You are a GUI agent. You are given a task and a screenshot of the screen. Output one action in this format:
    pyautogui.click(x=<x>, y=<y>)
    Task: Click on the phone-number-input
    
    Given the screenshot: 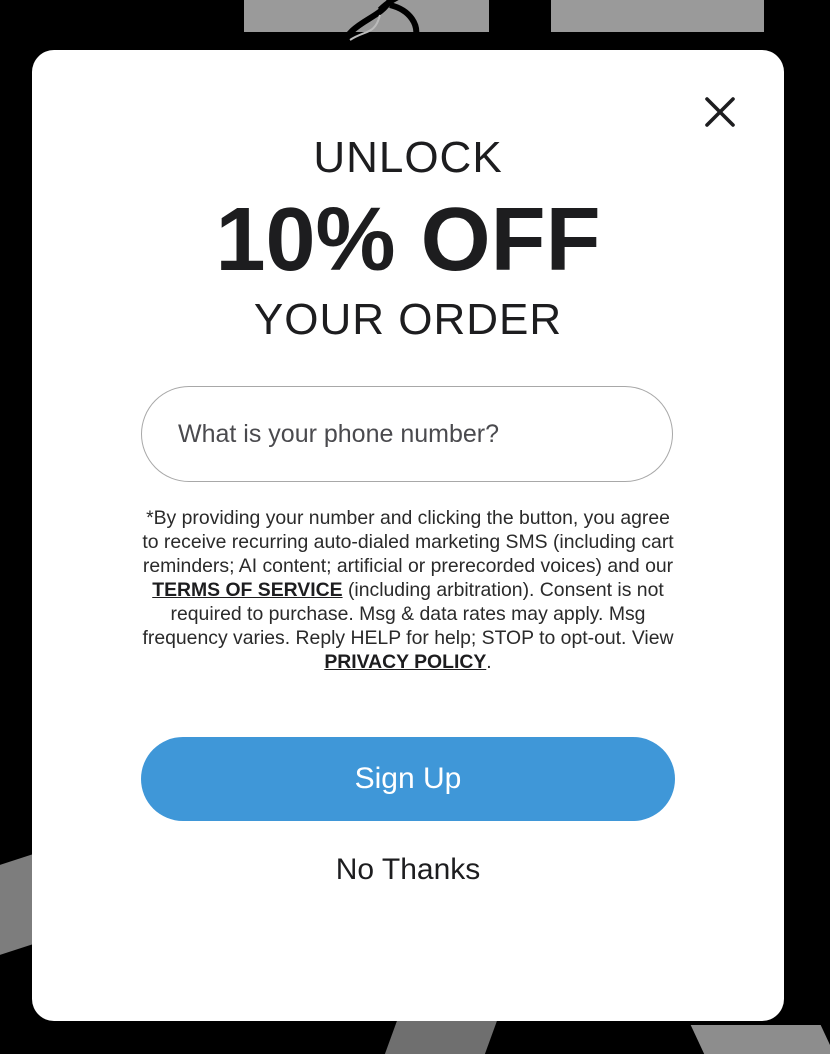 What is the action you would take?
    pyautogui.click(x=407, y=434)
    